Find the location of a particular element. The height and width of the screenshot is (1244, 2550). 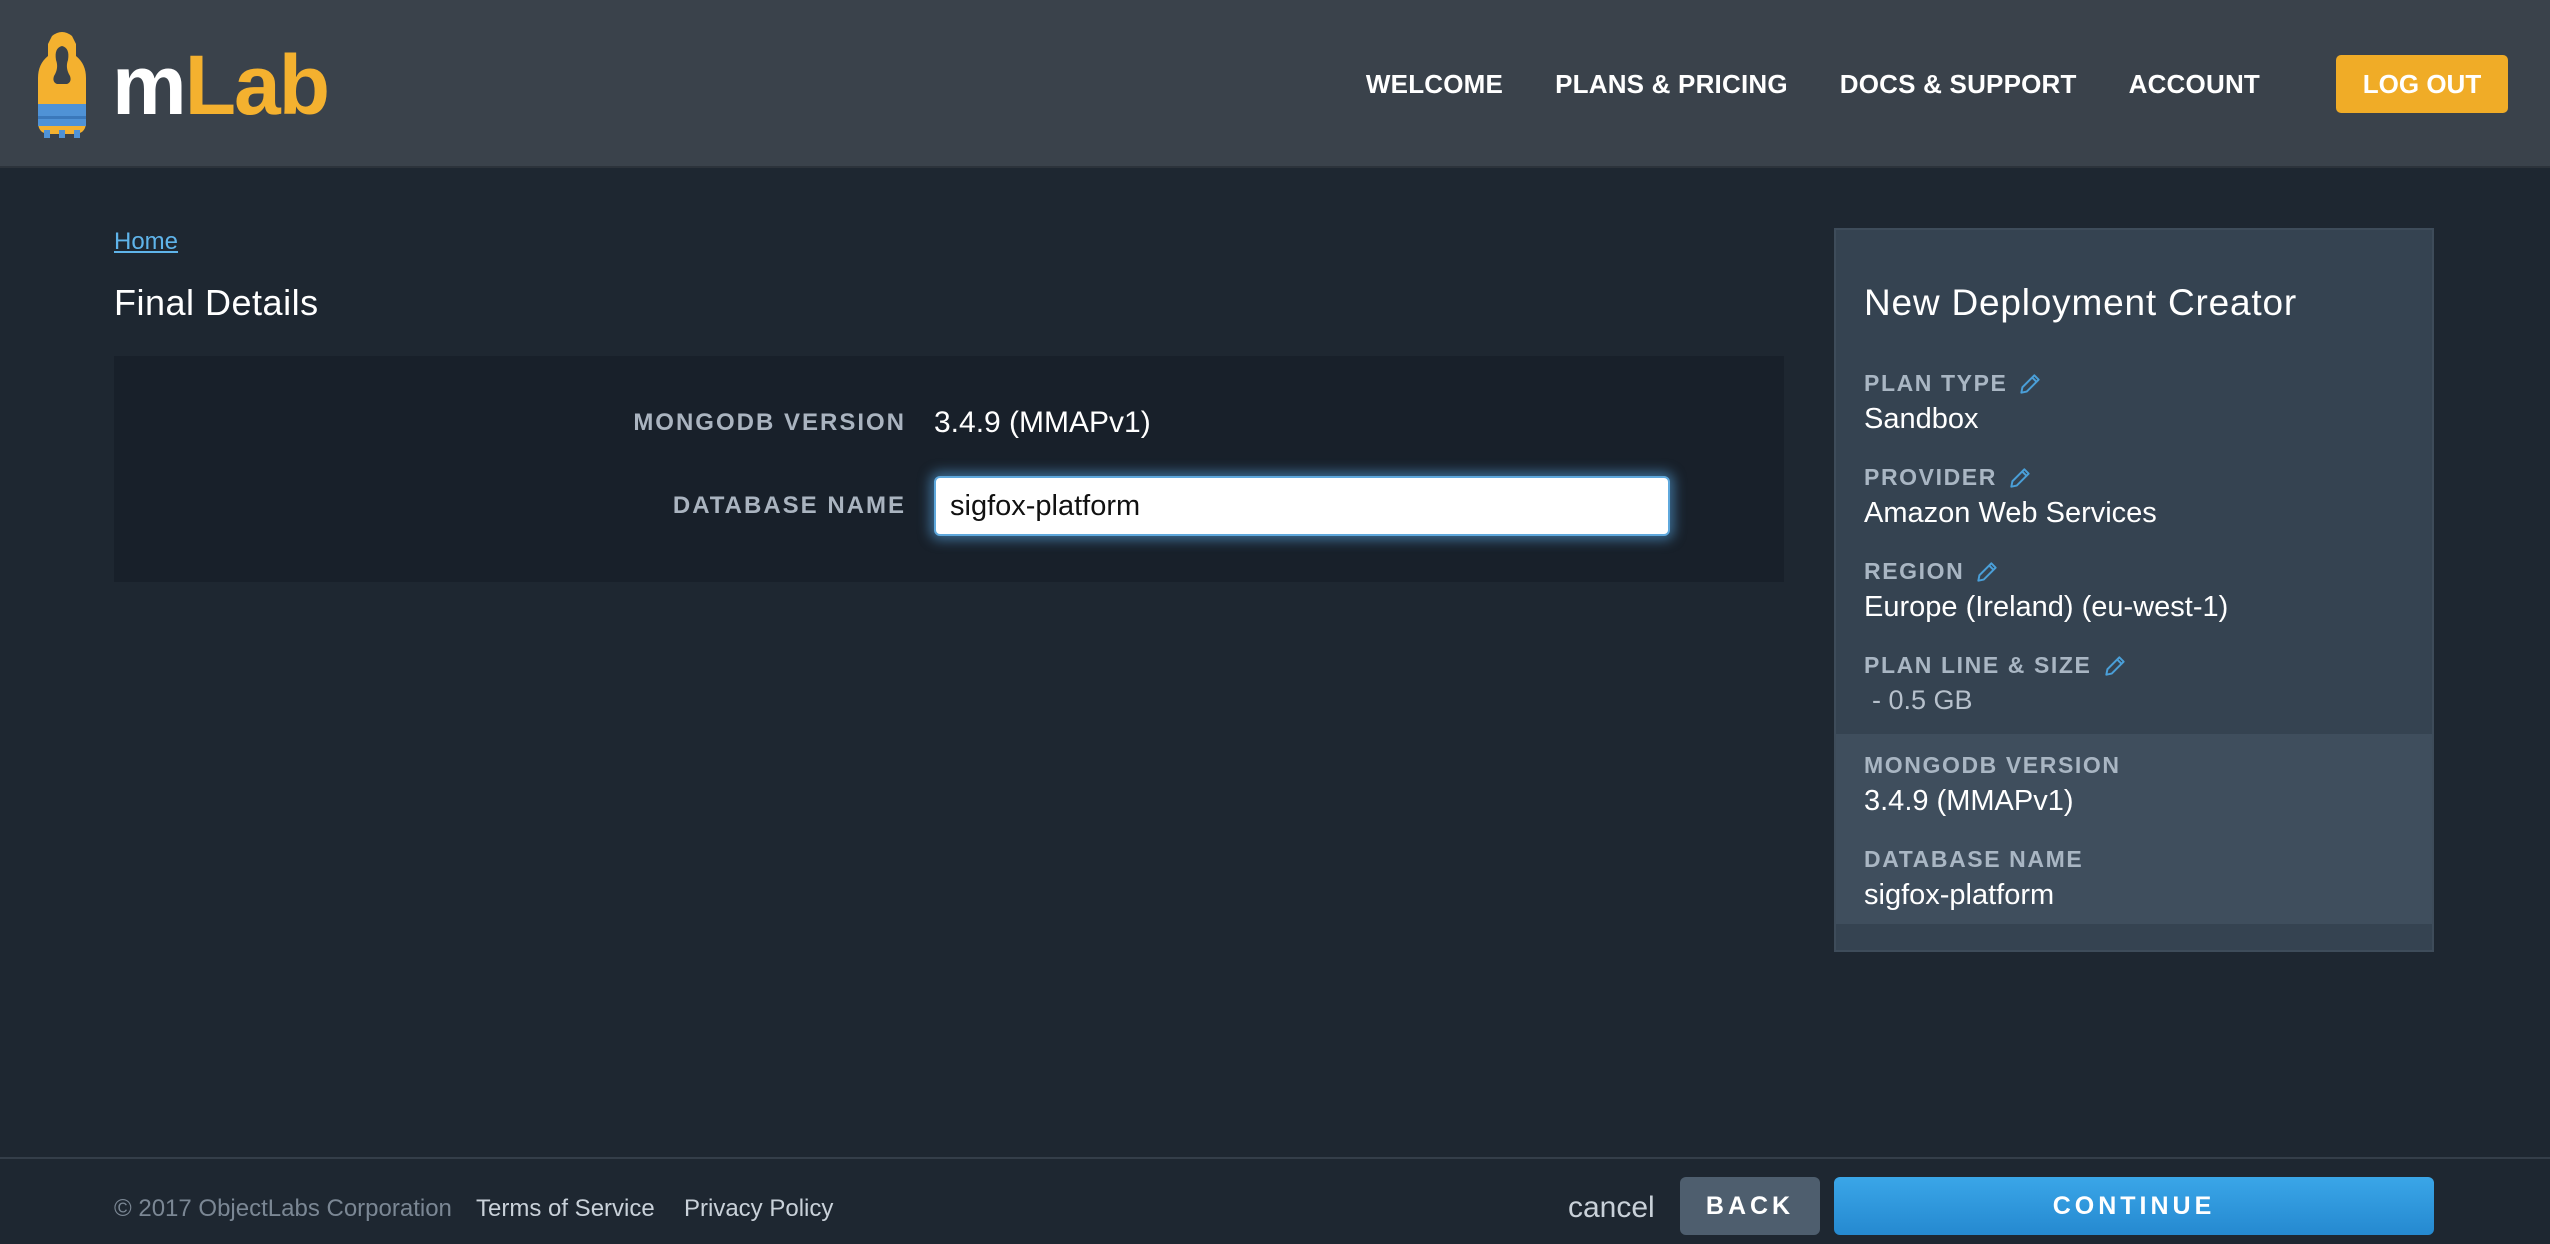

page-title: Final Details is located at coordinates (216, 302).